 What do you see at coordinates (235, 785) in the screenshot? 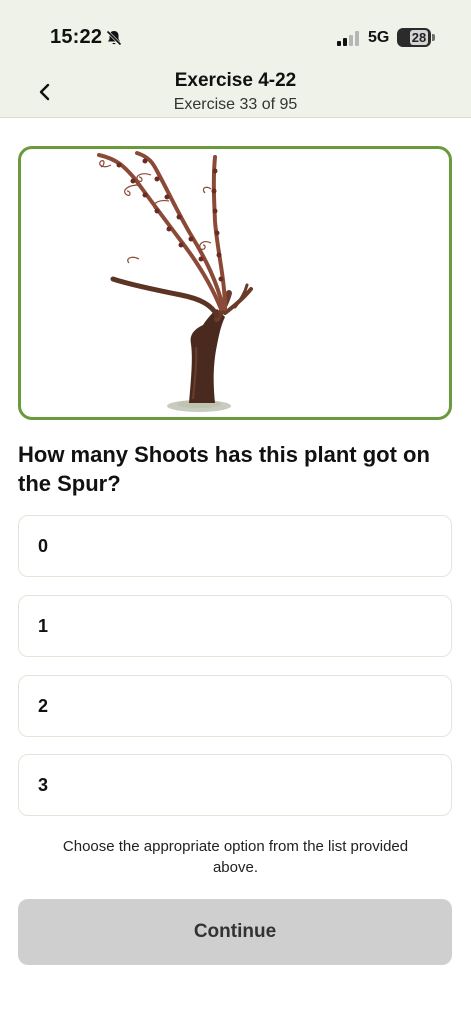
I see `answer-option-3: 3` at bounding box center [235, 785].